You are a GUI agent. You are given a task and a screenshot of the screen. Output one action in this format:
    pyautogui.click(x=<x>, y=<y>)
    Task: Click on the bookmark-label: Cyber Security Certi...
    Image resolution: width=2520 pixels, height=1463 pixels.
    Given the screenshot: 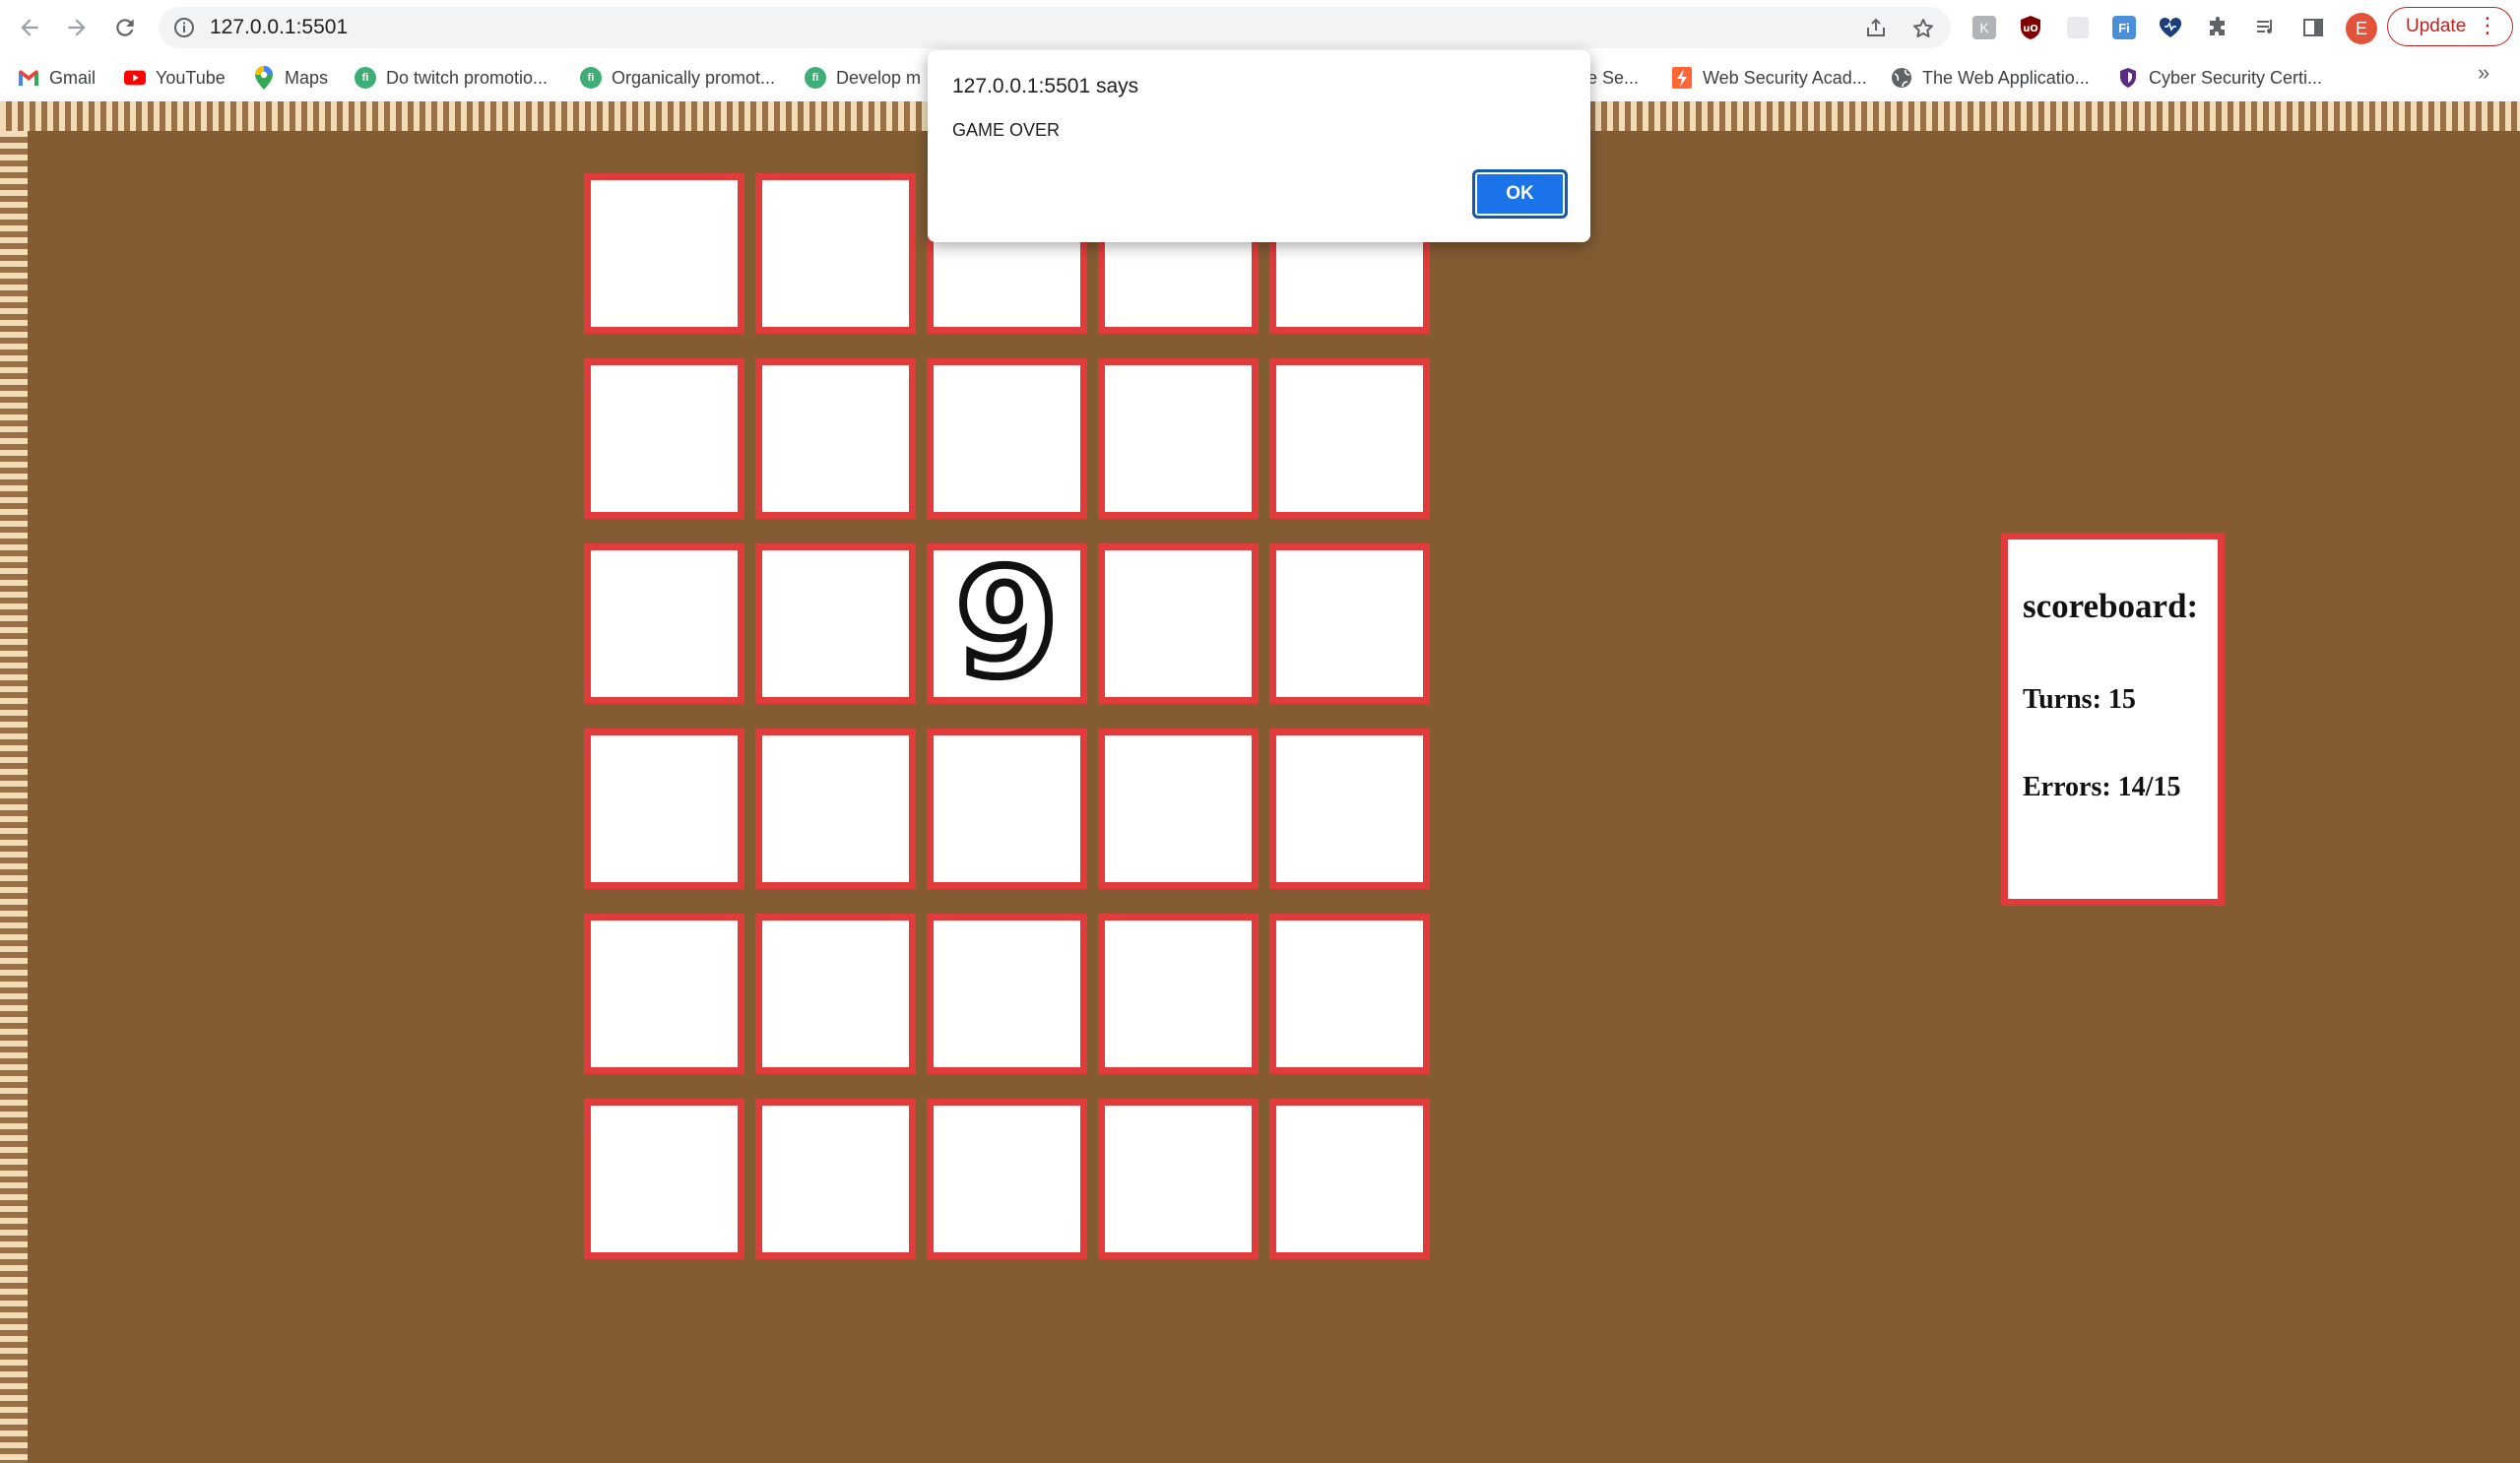 What is the action you would take?
    pyautogui.click(x=2236, y=77)
    